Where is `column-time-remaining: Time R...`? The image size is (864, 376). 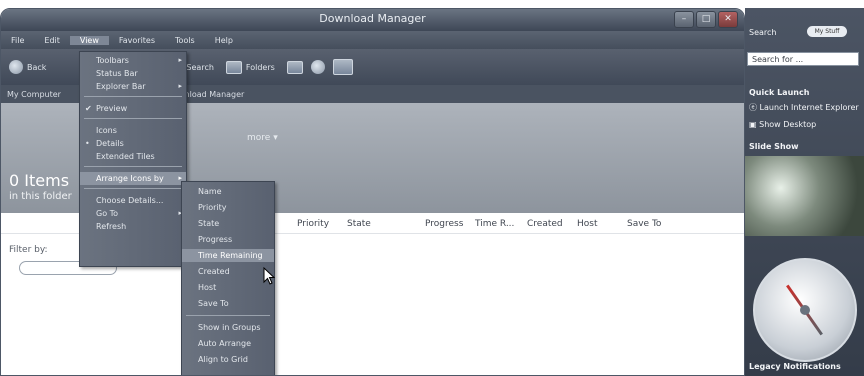 column-time-remaining: Time R... is located at coordinates (494, 224).